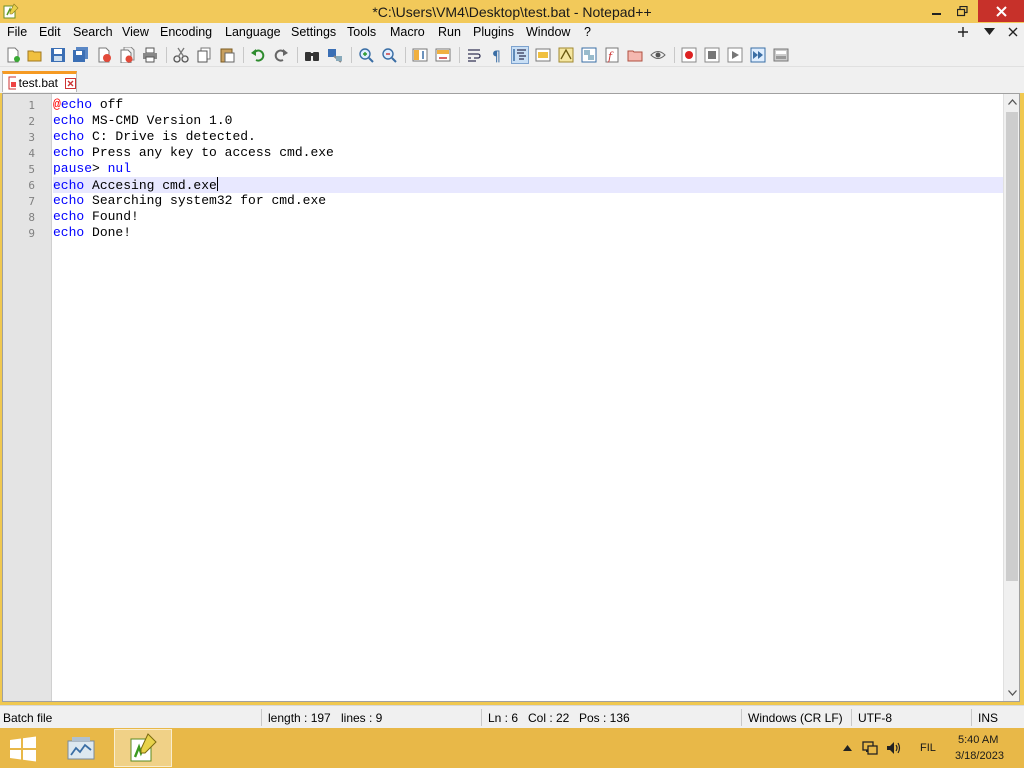 This screenshot has height=768, width=1024. What do you see at coordinates (81, 55) in the screenshot?
I see `save-all-button` at bounding box center [81, 55].